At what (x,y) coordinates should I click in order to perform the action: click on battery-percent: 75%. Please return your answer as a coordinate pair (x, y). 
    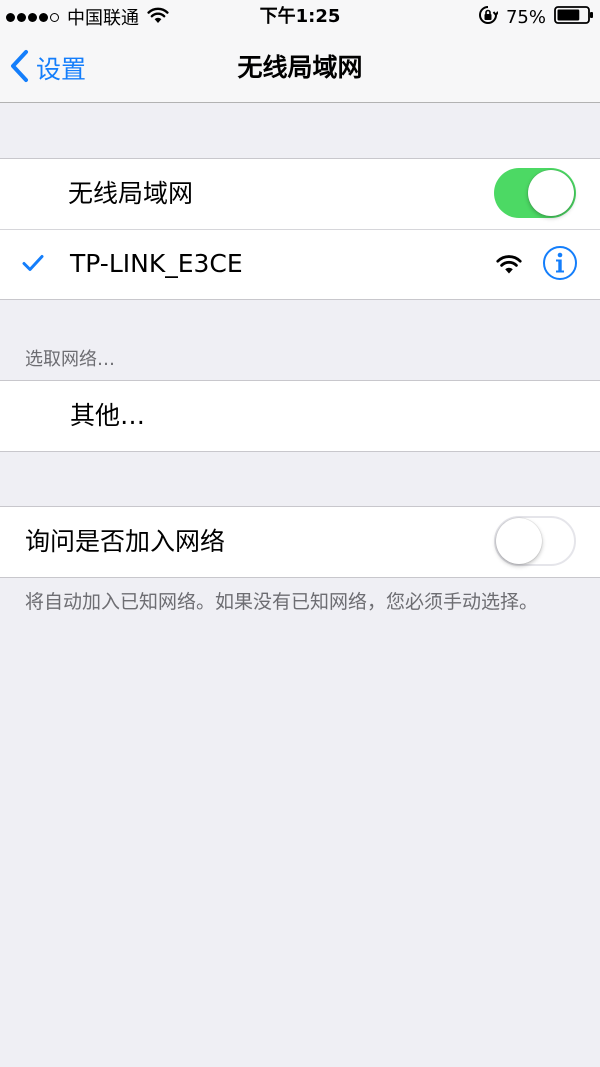
    Looking at the image, I should click on (525, 17).